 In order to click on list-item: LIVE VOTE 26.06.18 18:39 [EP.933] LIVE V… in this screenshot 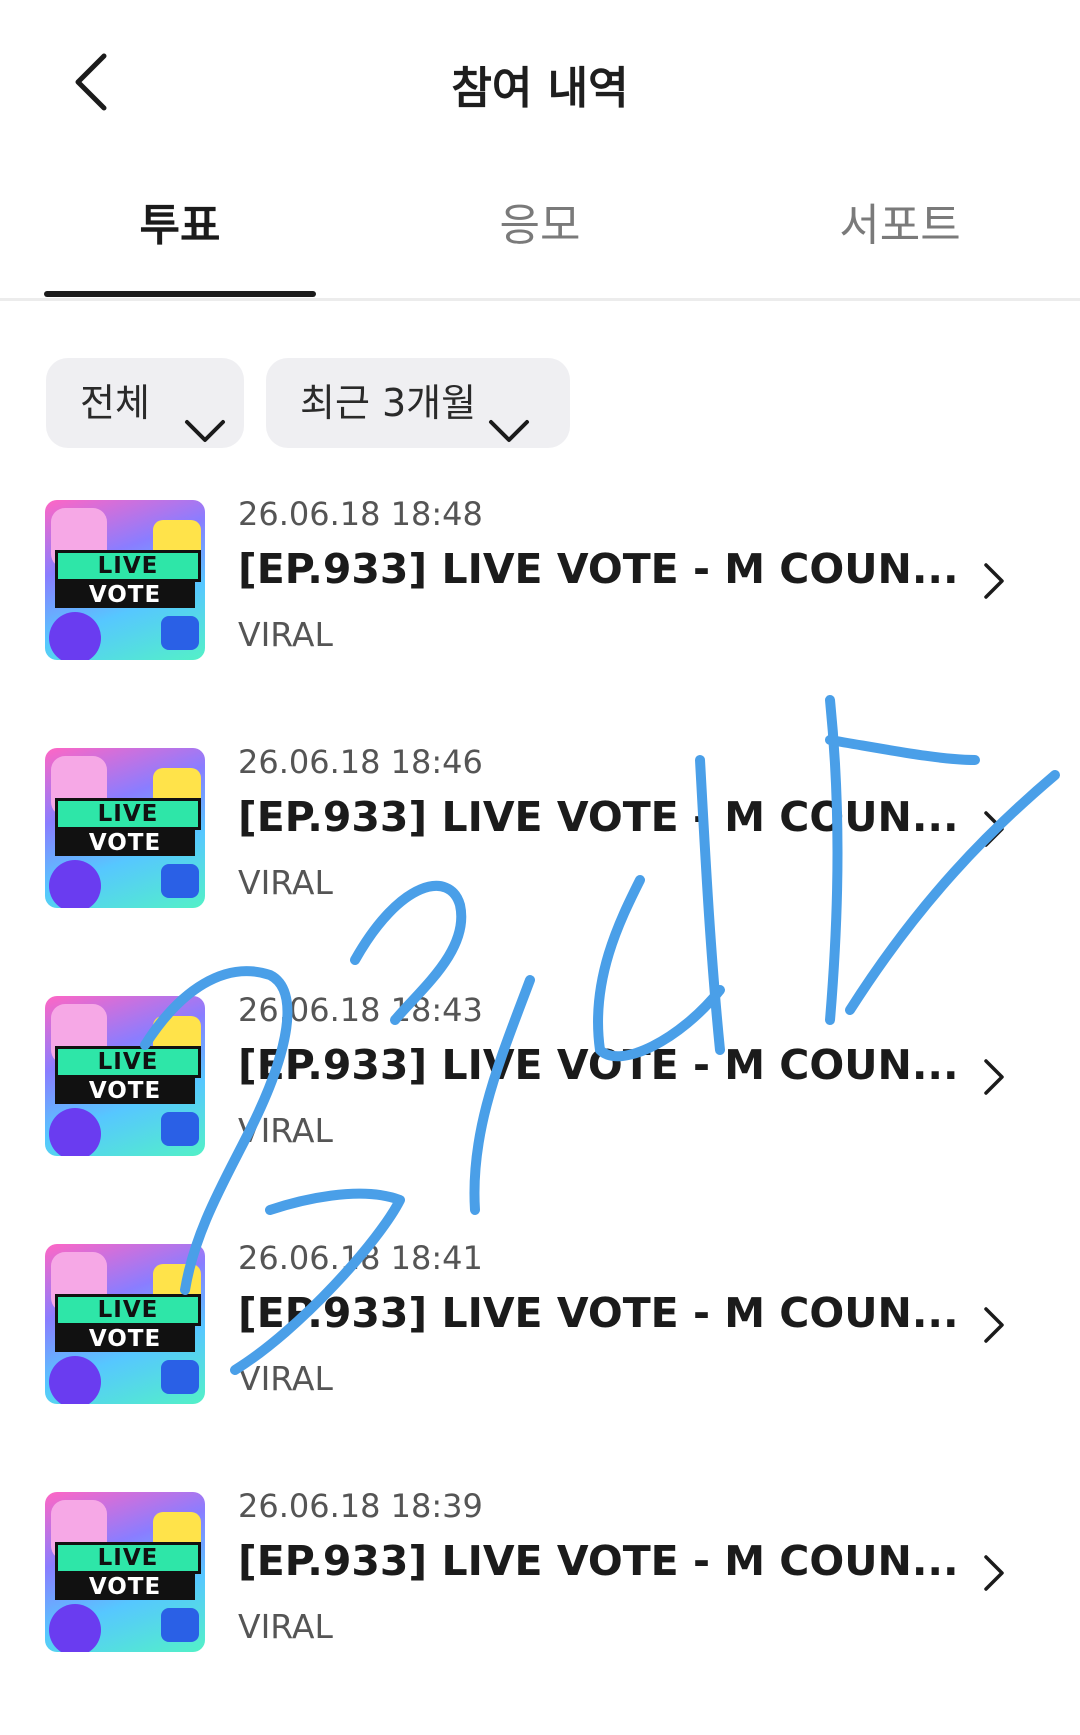, I will do `click(540, 1611)`.